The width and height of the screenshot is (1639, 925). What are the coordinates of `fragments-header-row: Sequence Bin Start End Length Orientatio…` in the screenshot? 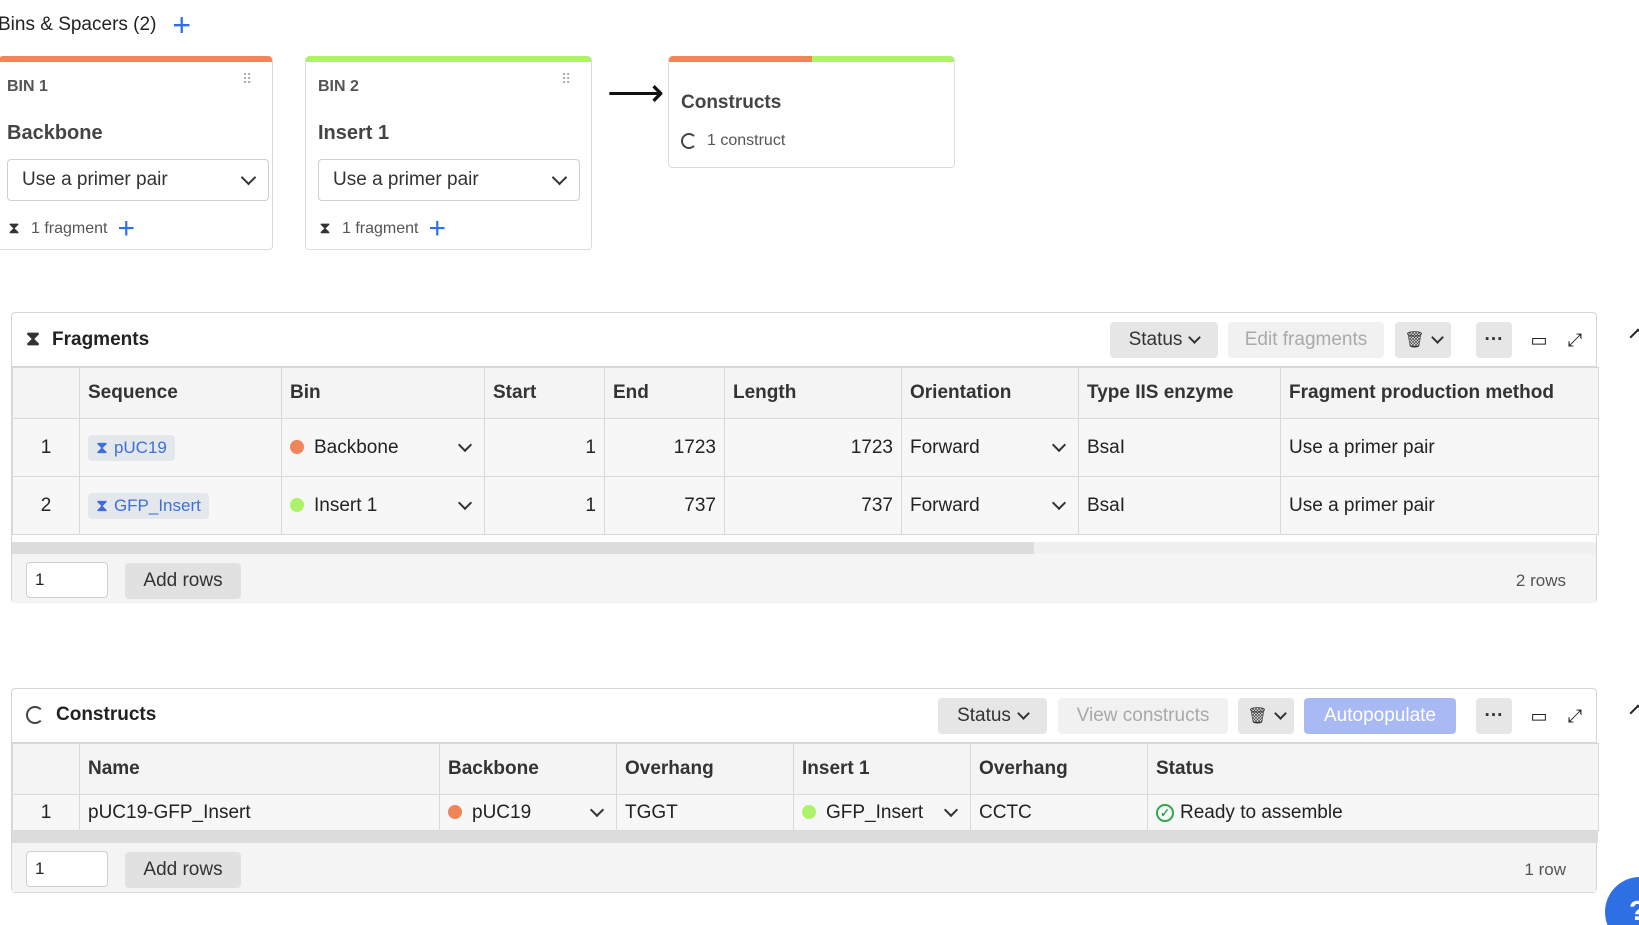 It's located at (805, 393).